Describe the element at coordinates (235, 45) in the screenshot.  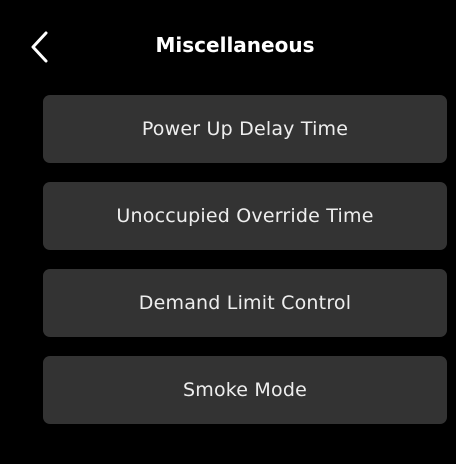
I see `page-title: Miscellaneous` at that location.